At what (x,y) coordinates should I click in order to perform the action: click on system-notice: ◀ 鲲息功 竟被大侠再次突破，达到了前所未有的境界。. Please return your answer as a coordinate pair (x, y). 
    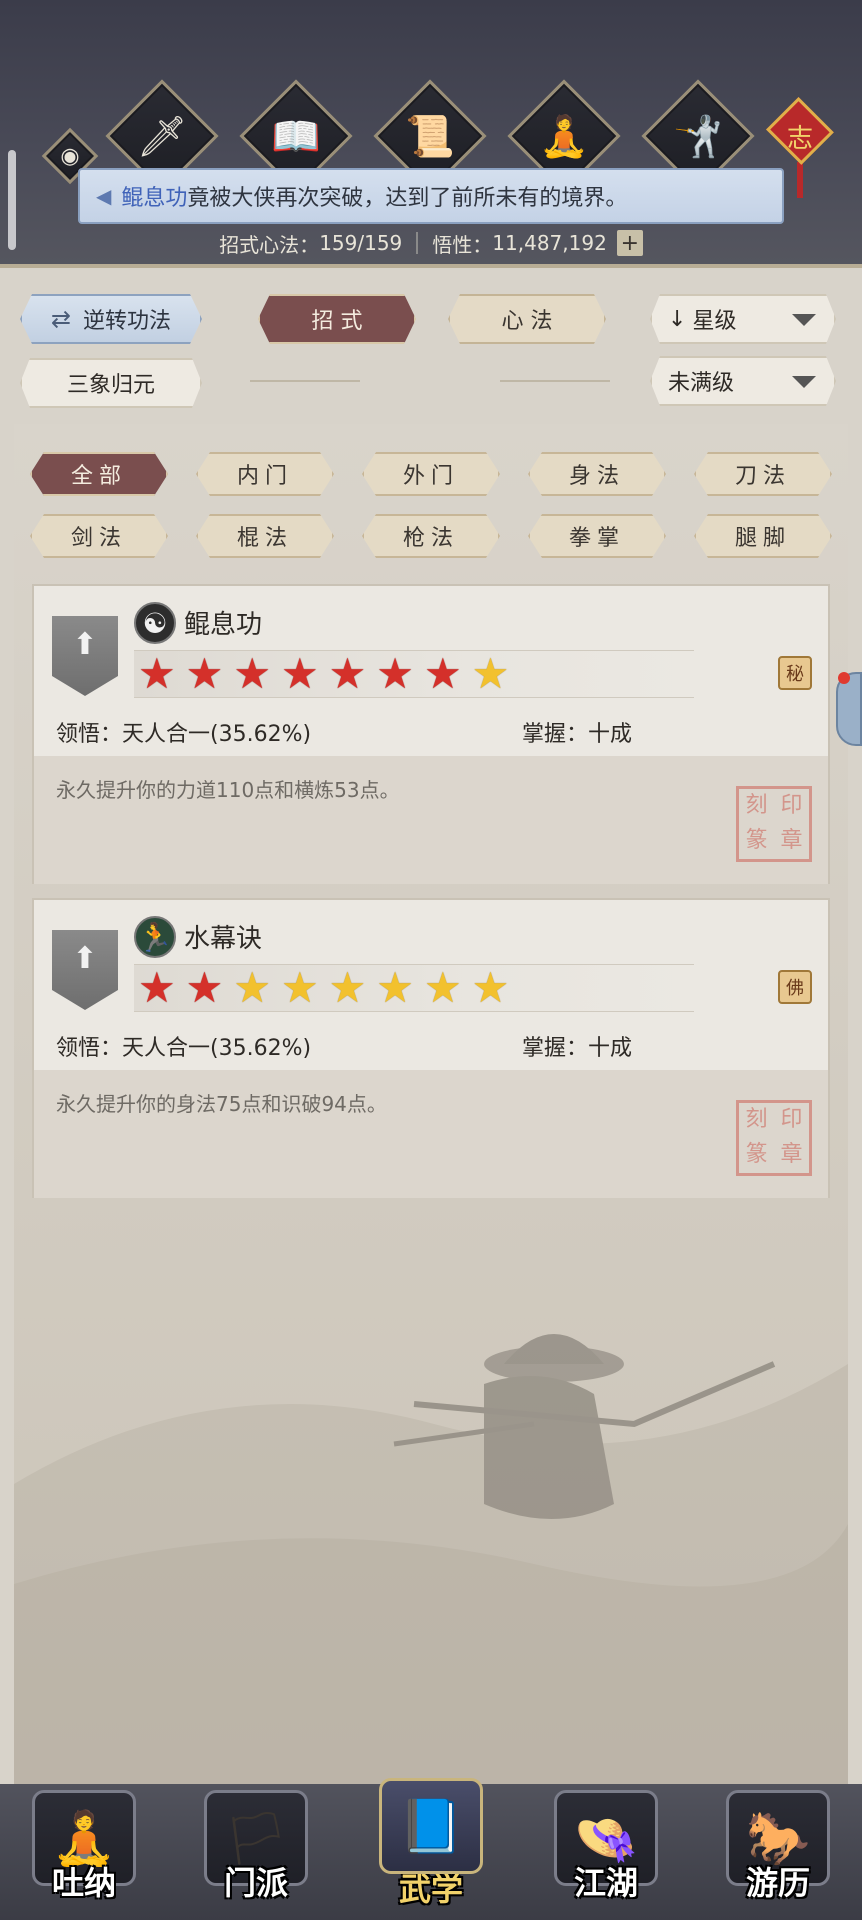
    Looking at the image, I should click on (431, 196).